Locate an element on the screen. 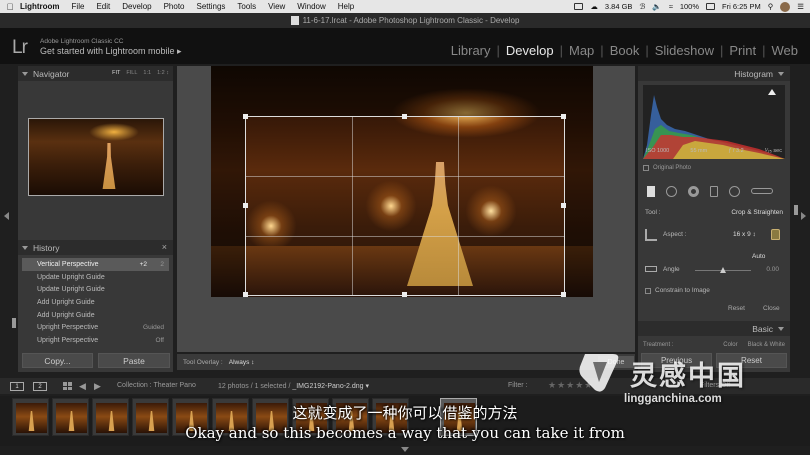 This screenshot has height=455, width=810. navigator-header: Navigator FIT FILL 1:1 1:2 ↕ is located at coordinates (95, 73).